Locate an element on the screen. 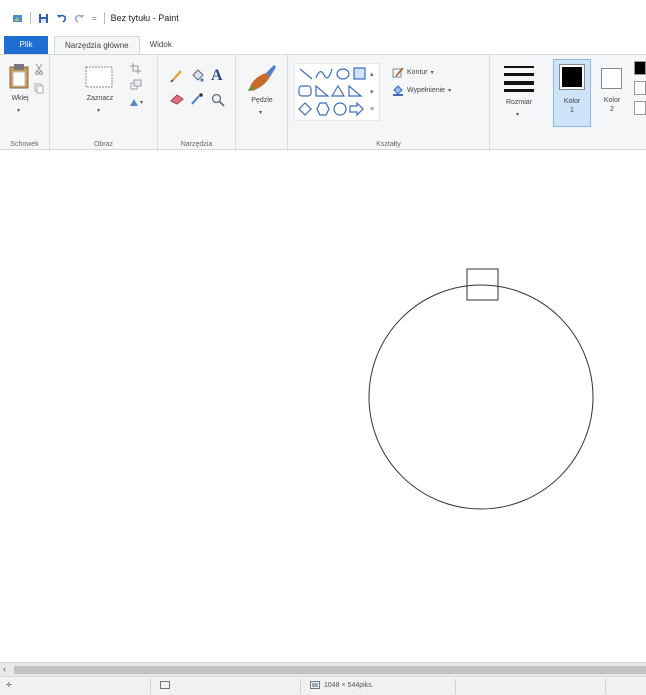 The width and height of the screenshot is (646, 695). brushes-group: Pędzle ▾ is located at coordinates (262, 103).